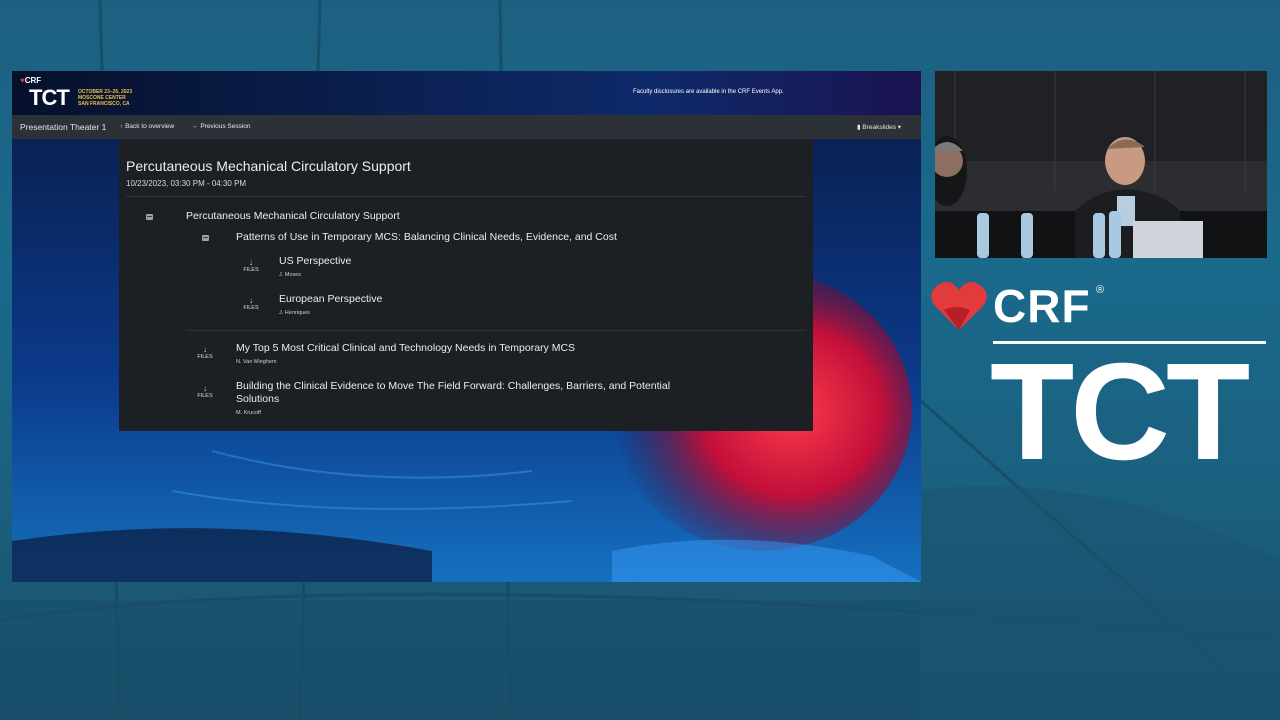 This screenshot has width=1280, height=720. Describe the element at coordinates (315, 261) in the screenshot. I see `talk-title: US Perspective` at that location.